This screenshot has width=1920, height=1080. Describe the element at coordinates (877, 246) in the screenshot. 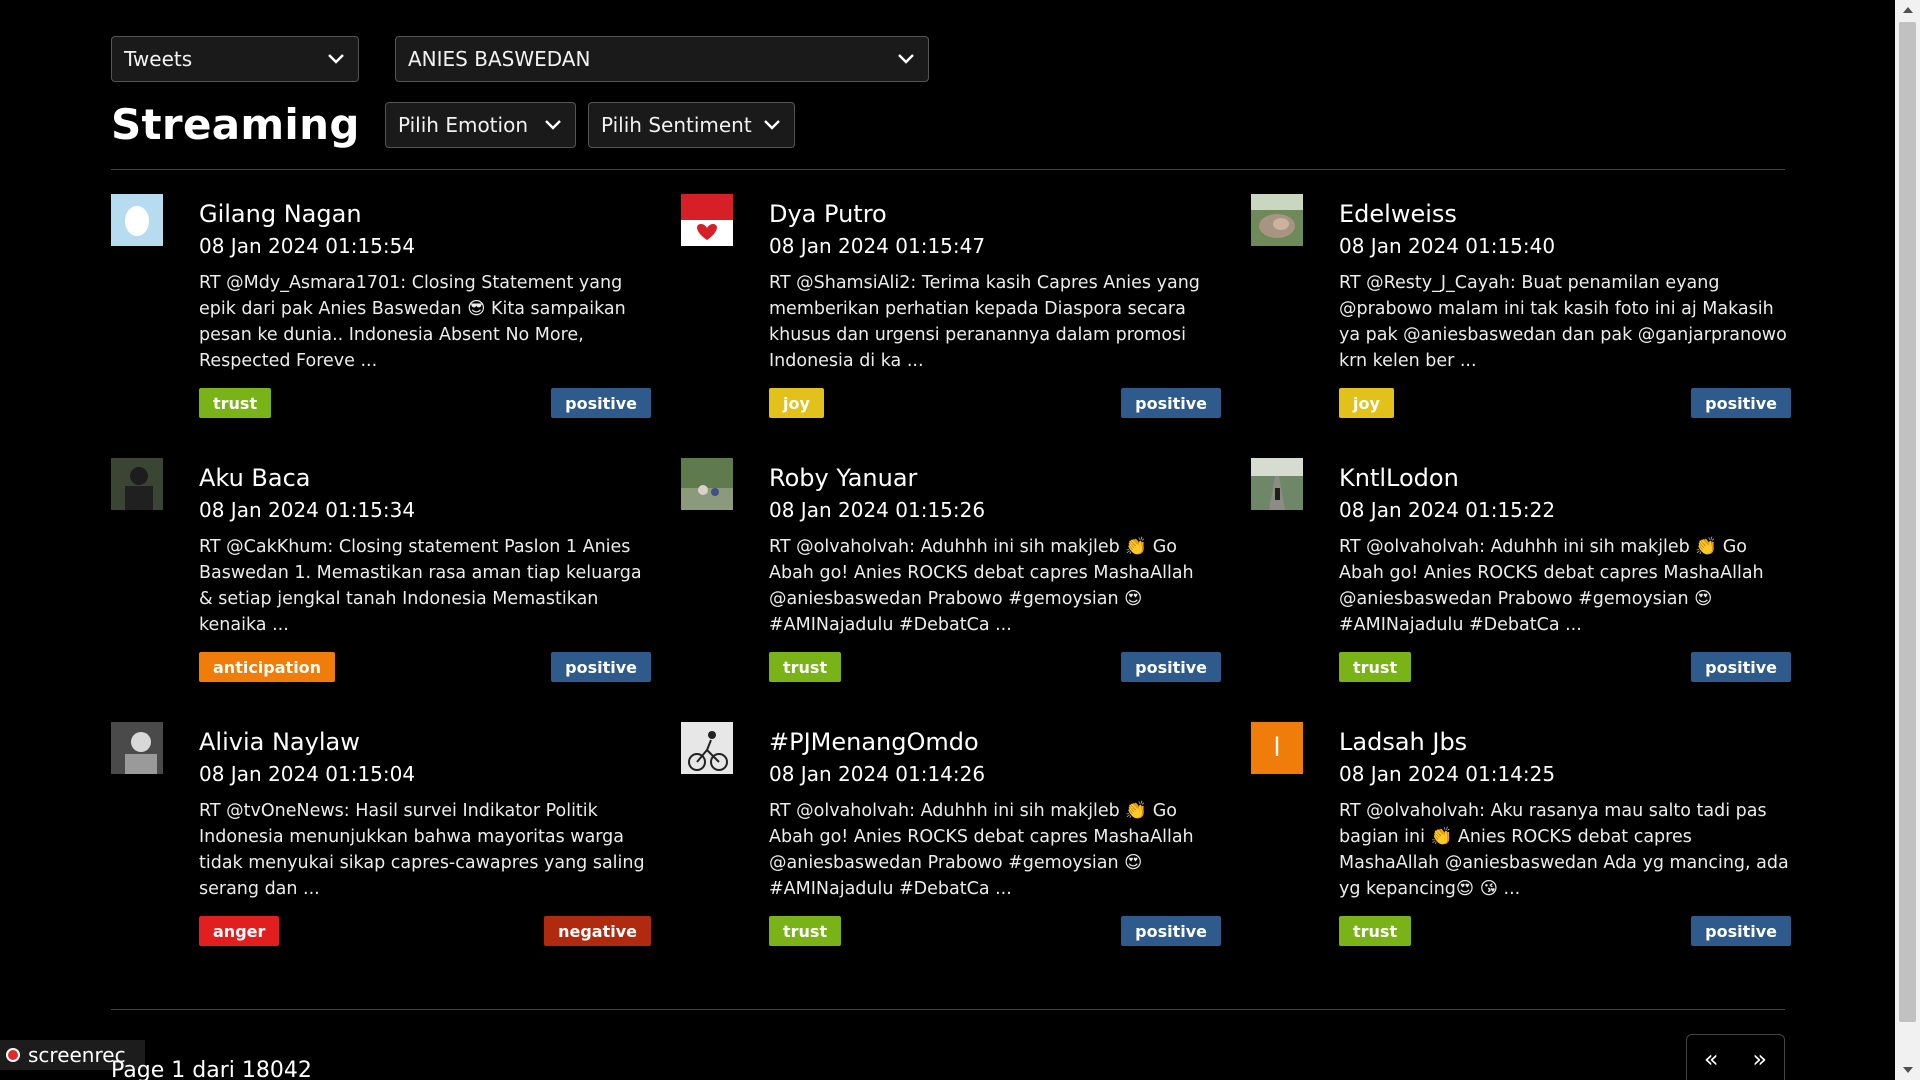

I see `tweet-timestamp: 08 Jan 2024 01:15:47` at that location.